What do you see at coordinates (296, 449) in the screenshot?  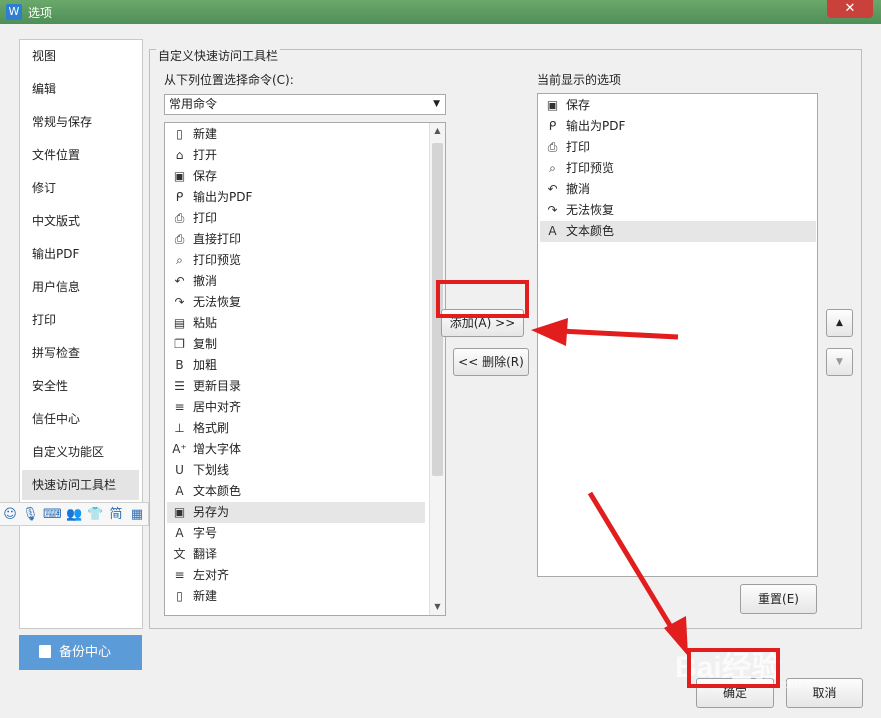 I see `command-item: A⁺ 增大字体` at bounding box center [296, 449].